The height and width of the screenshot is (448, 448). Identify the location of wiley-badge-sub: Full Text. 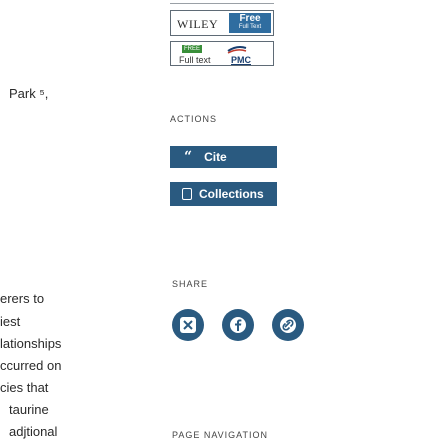
(250, 27).